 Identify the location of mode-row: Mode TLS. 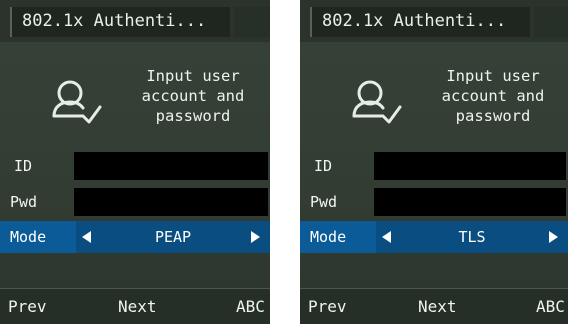
(434, 237).